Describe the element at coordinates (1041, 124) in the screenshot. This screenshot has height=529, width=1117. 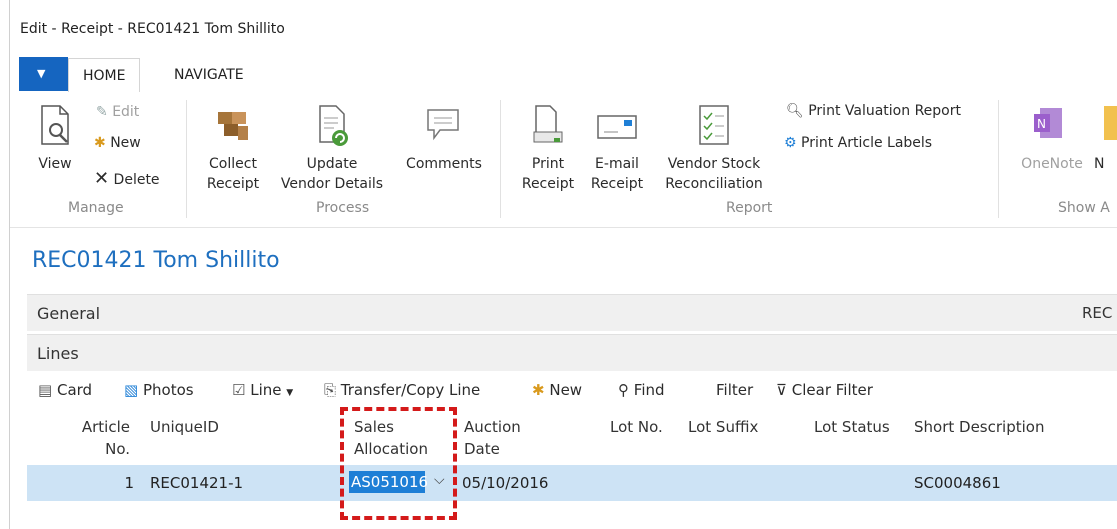
I see `svg-text: N` at that location.